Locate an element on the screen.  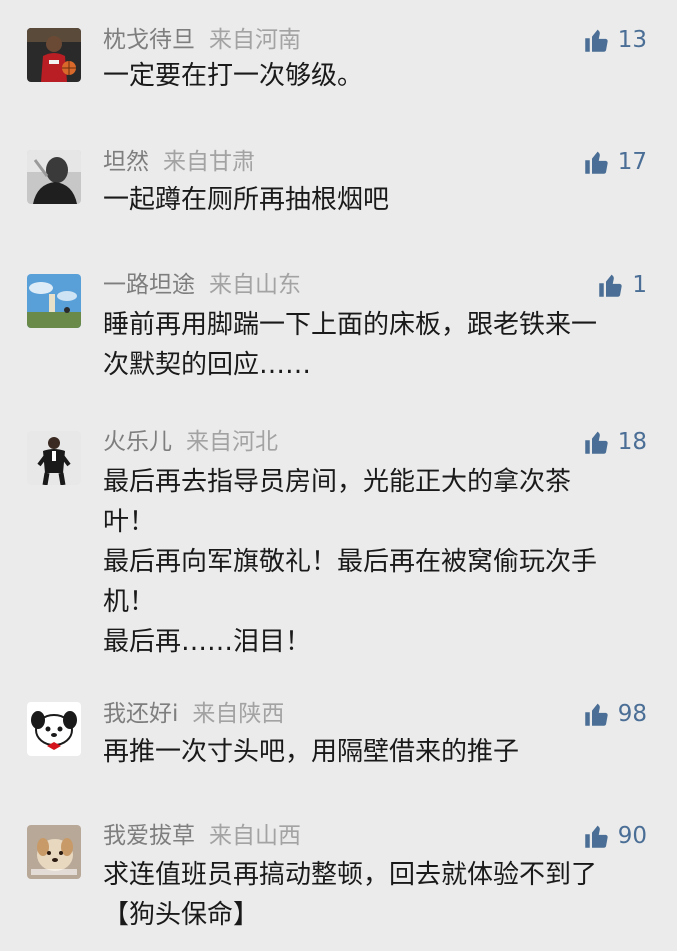
like-count: 17 is located at coordinates (632, 162).